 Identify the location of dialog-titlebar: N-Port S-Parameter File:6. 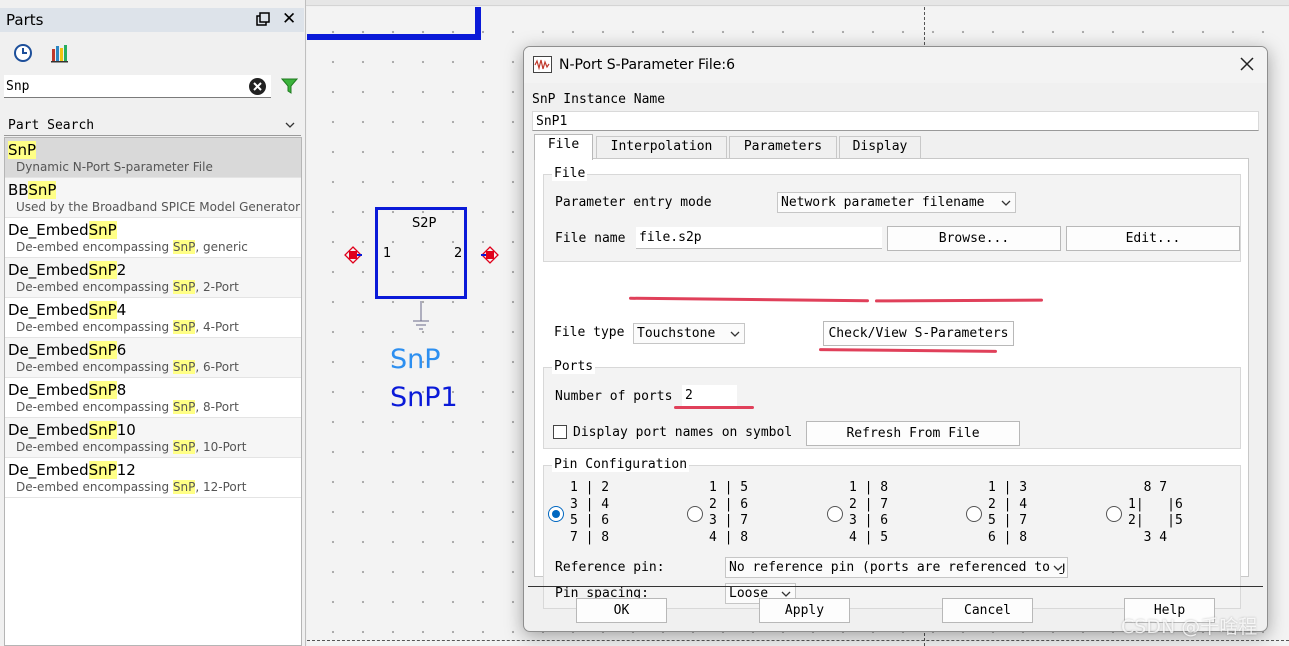
(895, 65).